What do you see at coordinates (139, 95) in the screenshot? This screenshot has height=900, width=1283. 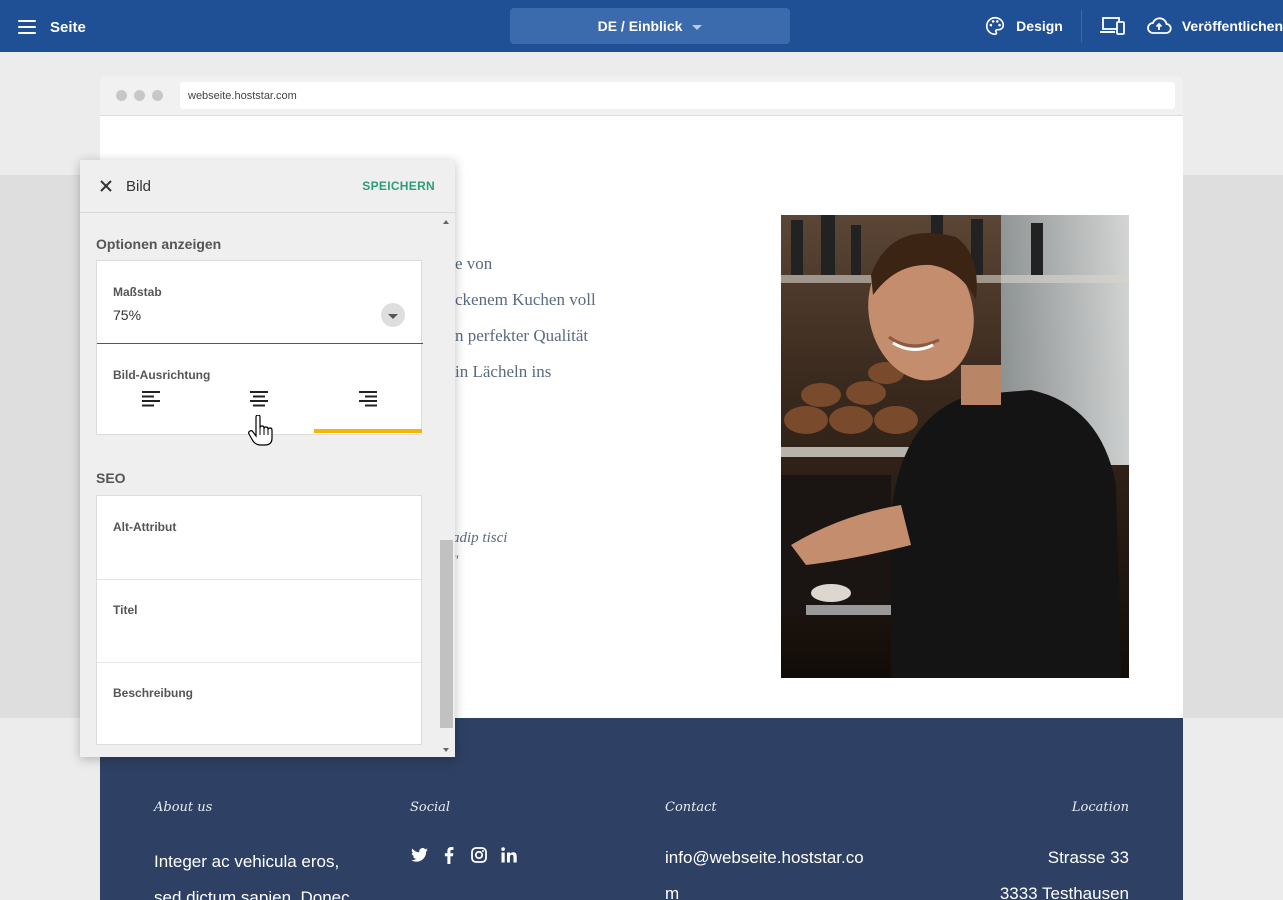 I see `window-dots` at bounding box center [139, 95].